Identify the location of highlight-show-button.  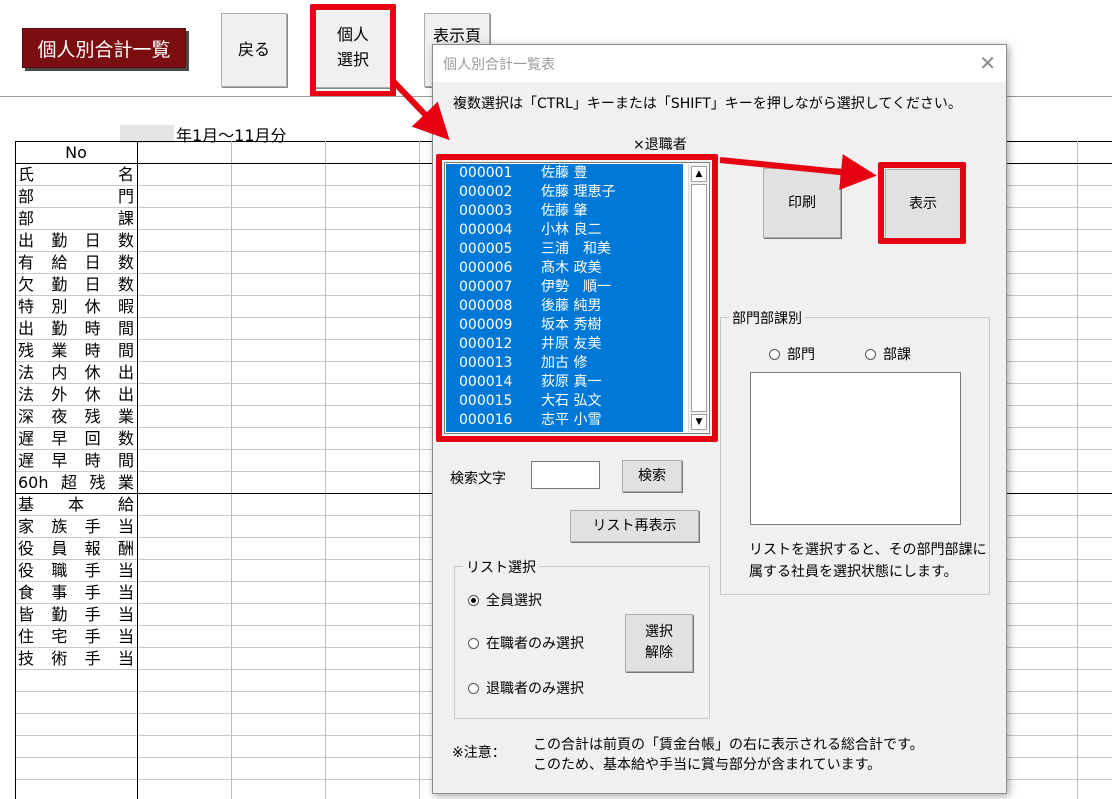
(922, 203).